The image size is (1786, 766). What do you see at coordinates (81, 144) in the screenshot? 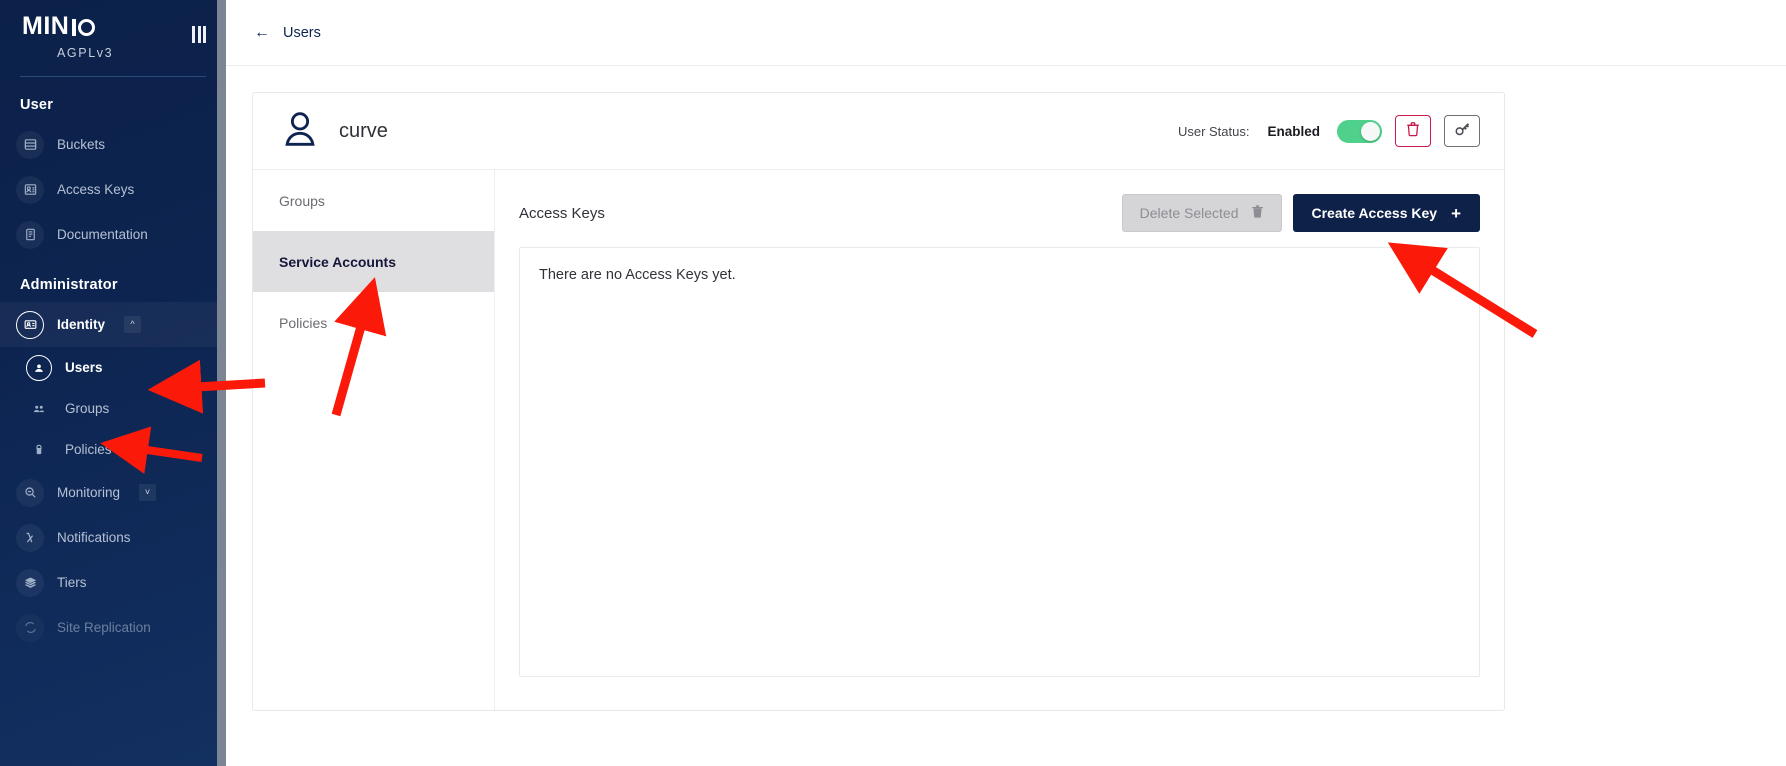
I see `sidebar-item-label: Buckets` at bounding box center [81, 144].